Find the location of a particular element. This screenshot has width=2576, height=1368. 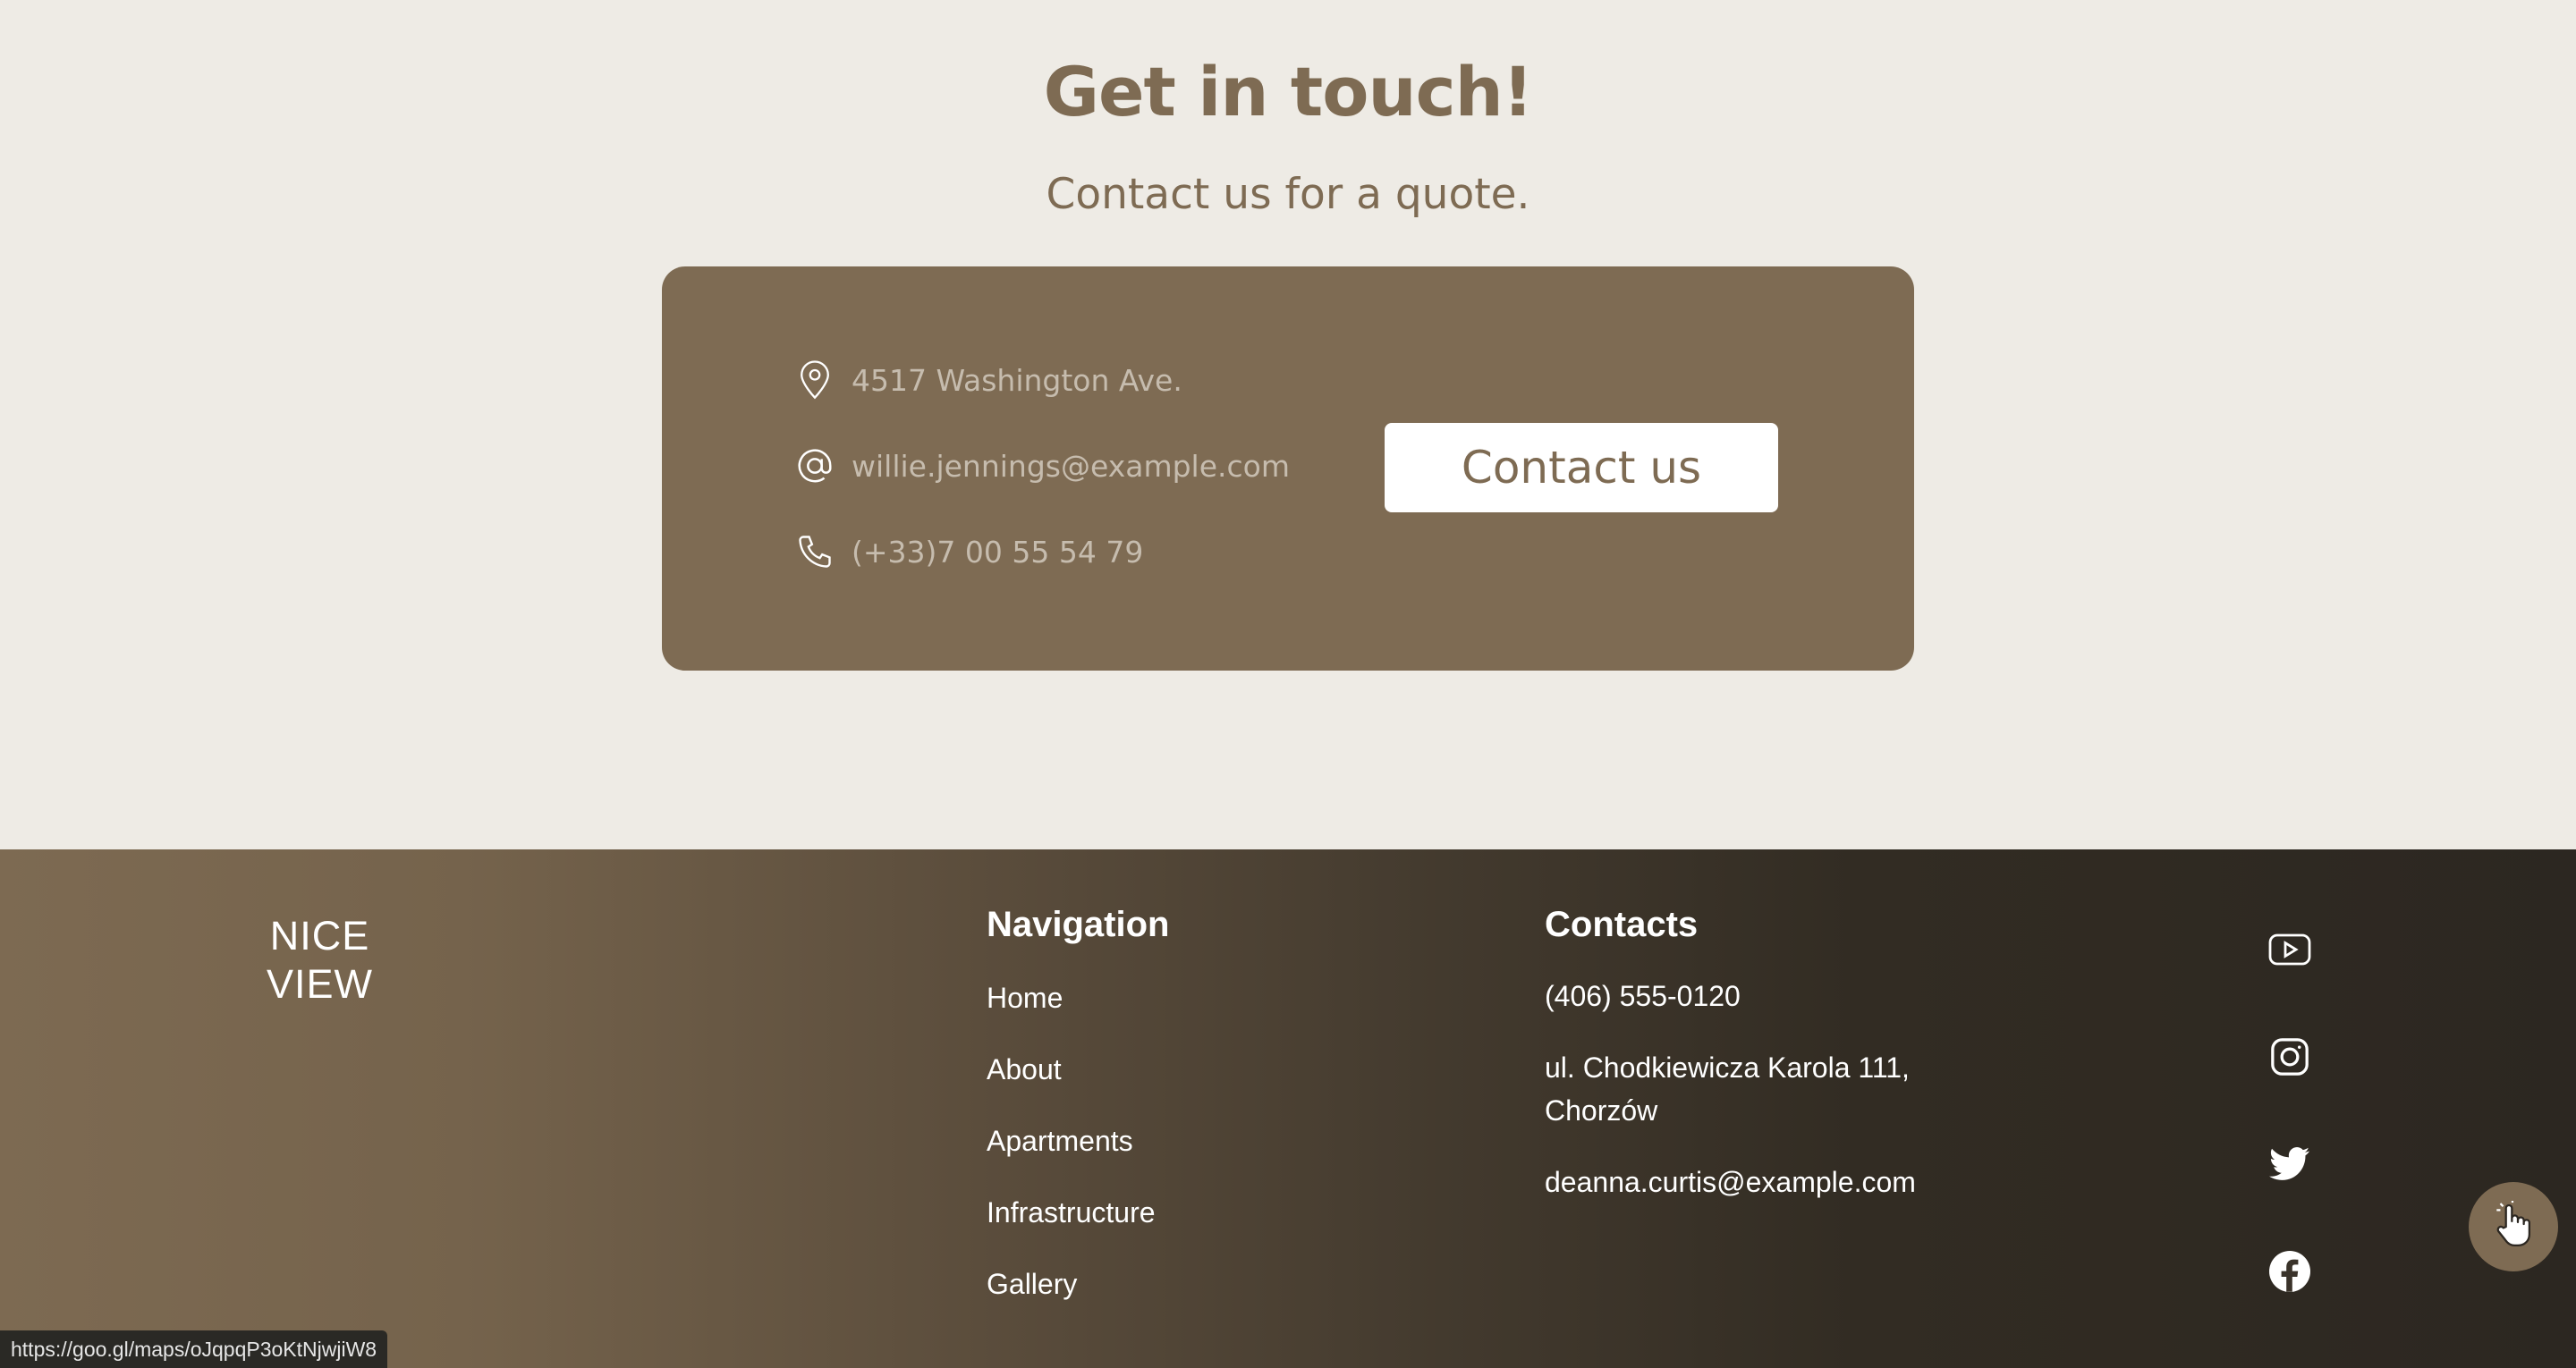

twitter-icon is located at coordinates (2289, 1165).